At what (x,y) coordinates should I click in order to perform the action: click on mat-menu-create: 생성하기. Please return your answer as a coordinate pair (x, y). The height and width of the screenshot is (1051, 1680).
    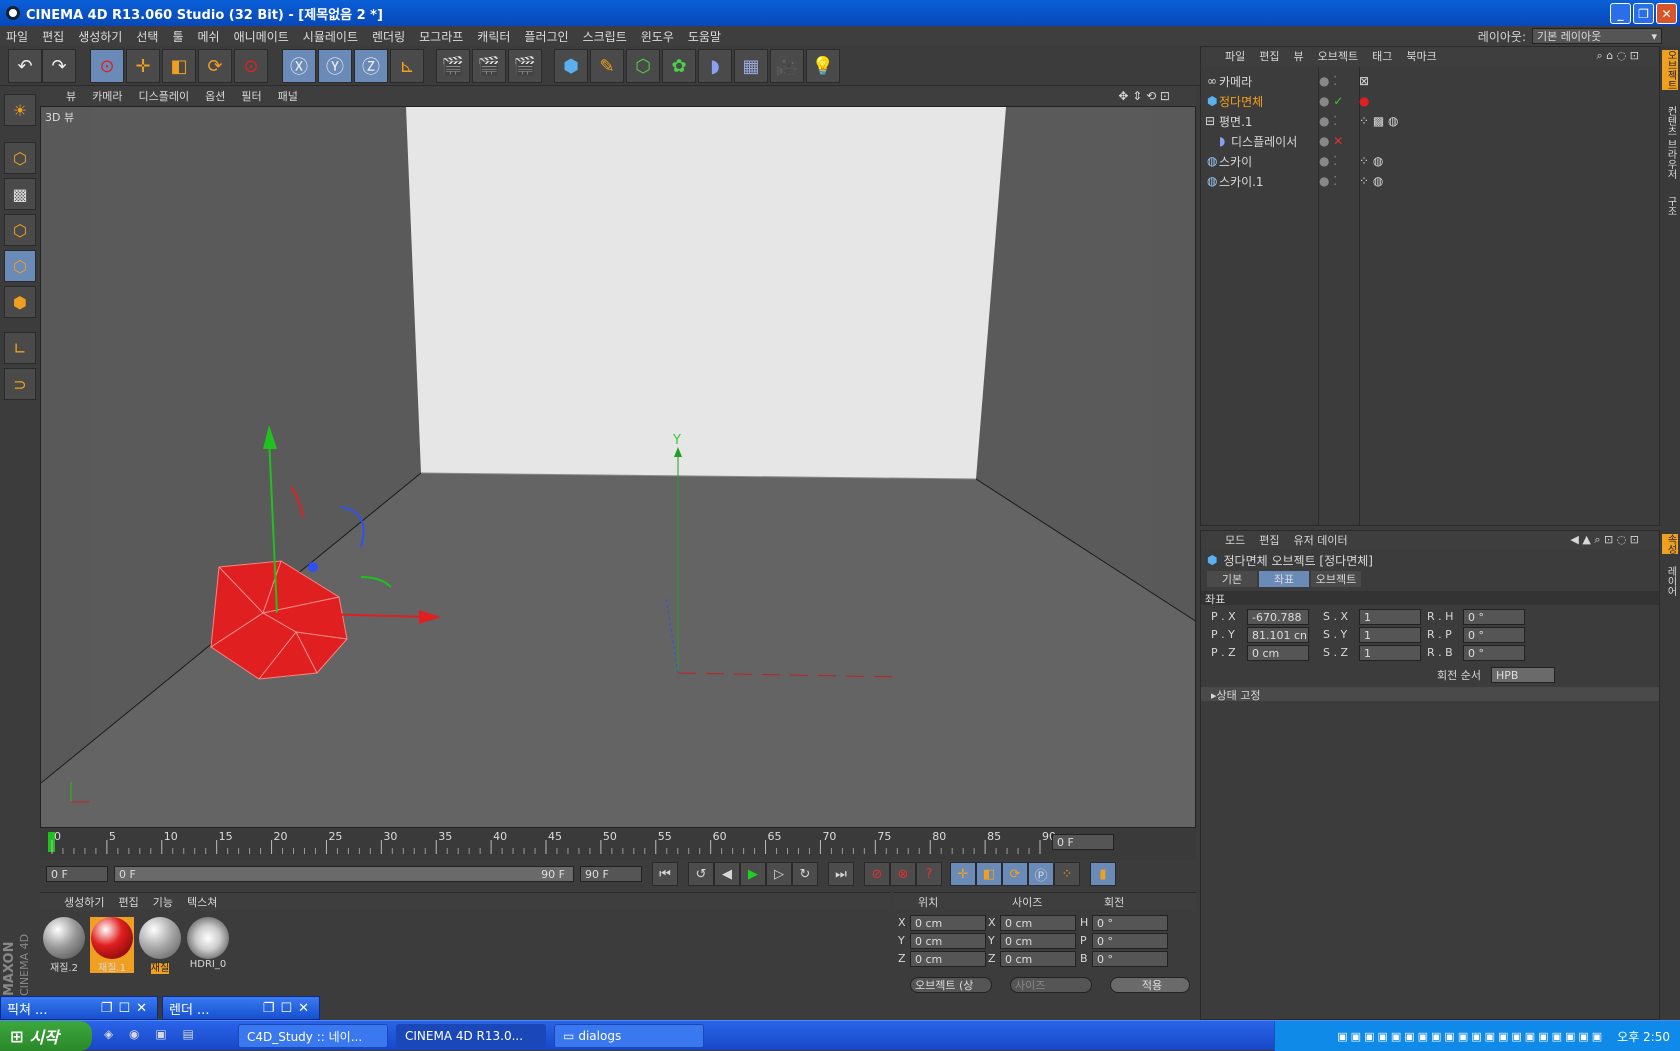
    Looking at the image, I should click on (84, 902).